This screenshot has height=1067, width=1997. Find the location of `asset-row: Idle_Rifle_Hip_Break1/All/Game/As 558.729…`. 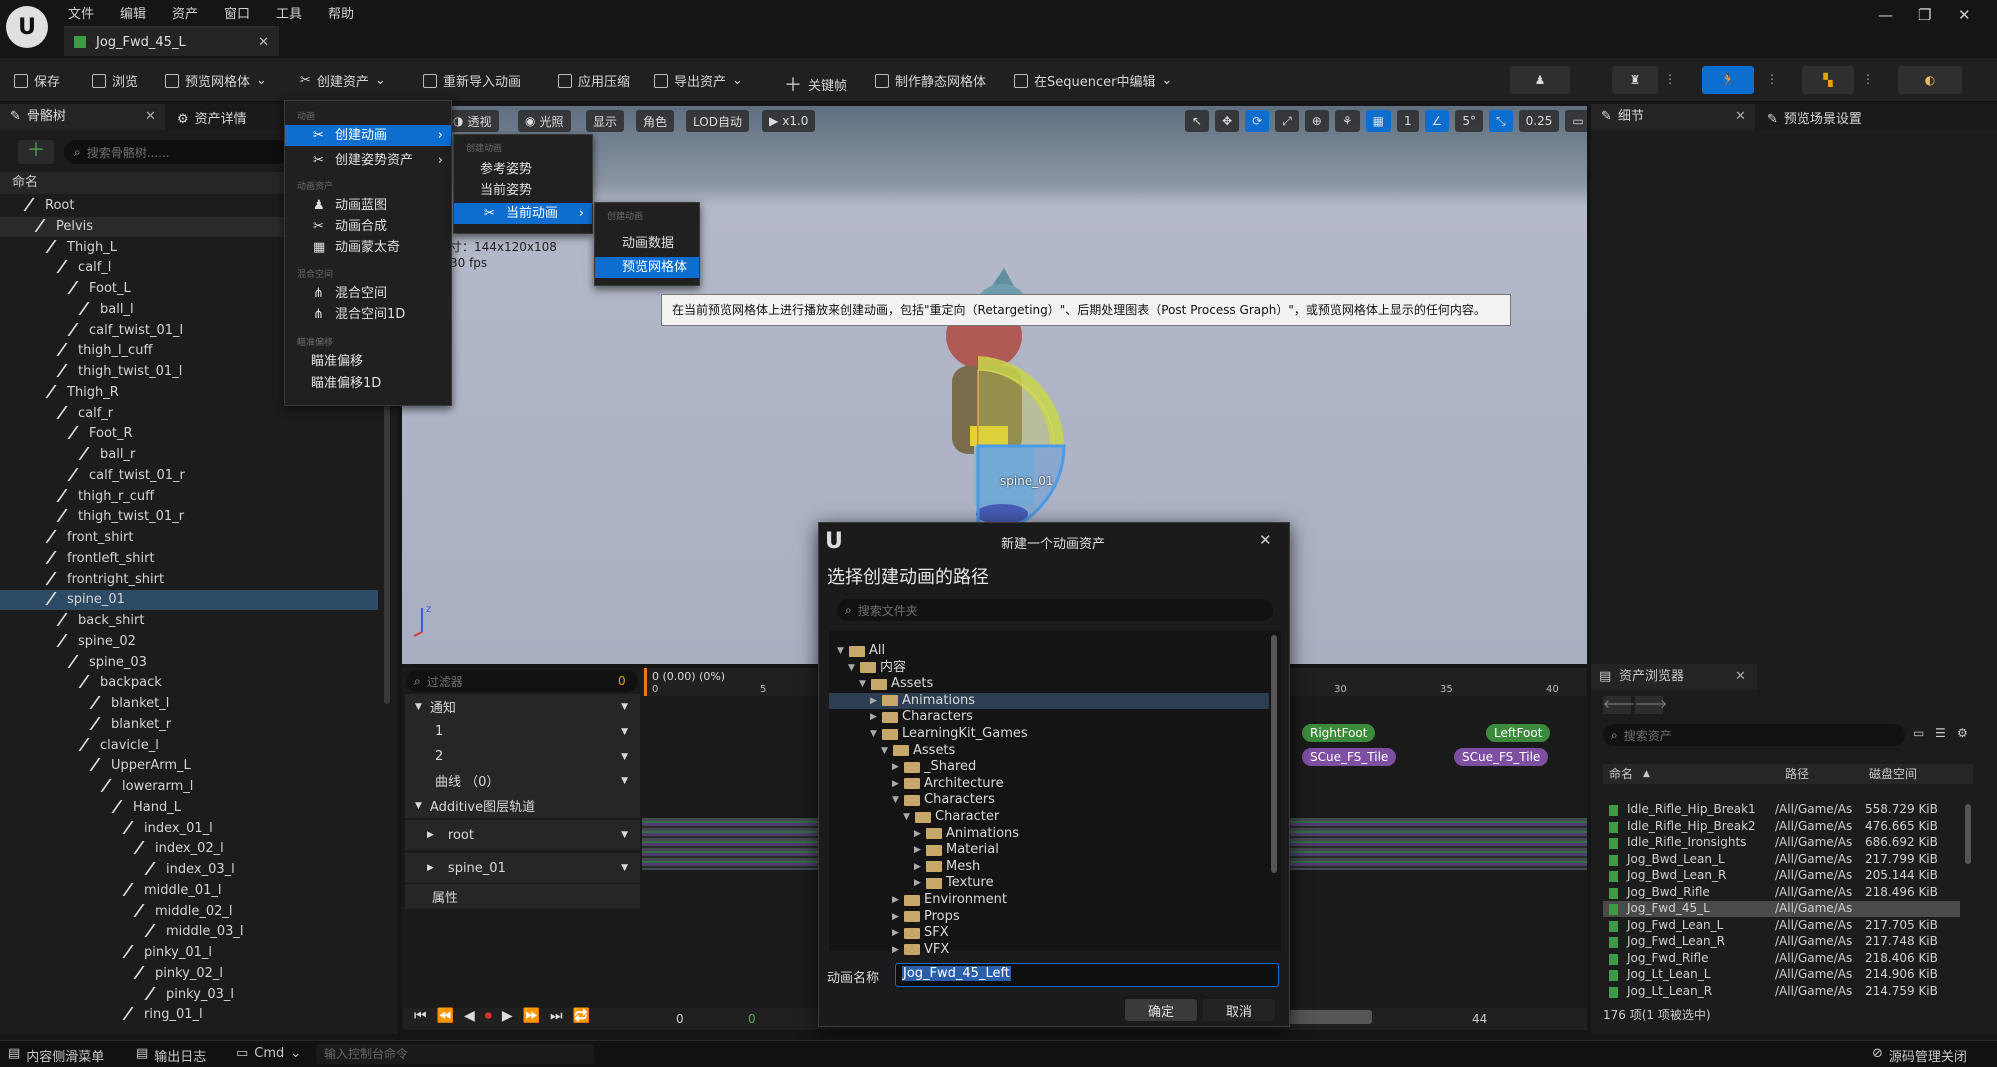

asset-row: Idle_Rifle_Hip_Break1/All/Game/As 558.729… is located at coordinates (1781, 810).